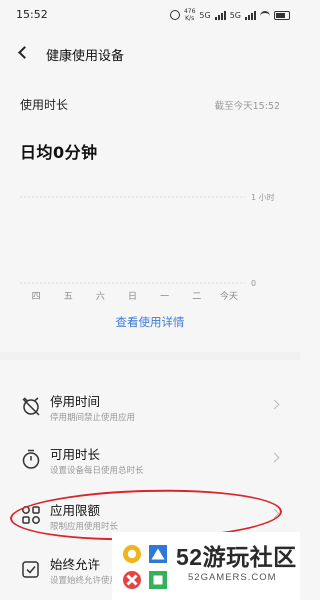 The width and height of the screenshot is (320, 600). I want to click on watermark: 52游玩社区 52GAMERS.COM, so click(206, 566).